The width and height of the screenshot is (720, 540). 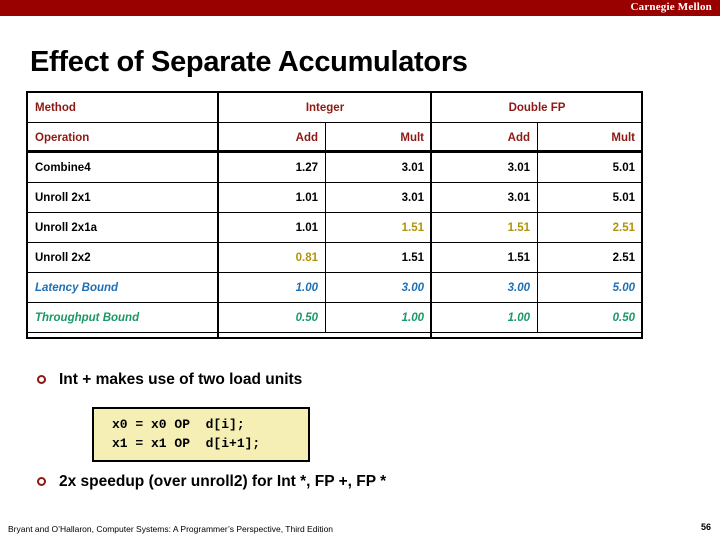 I want to click on footer-page-number: 56, so click(x=705, y=527).